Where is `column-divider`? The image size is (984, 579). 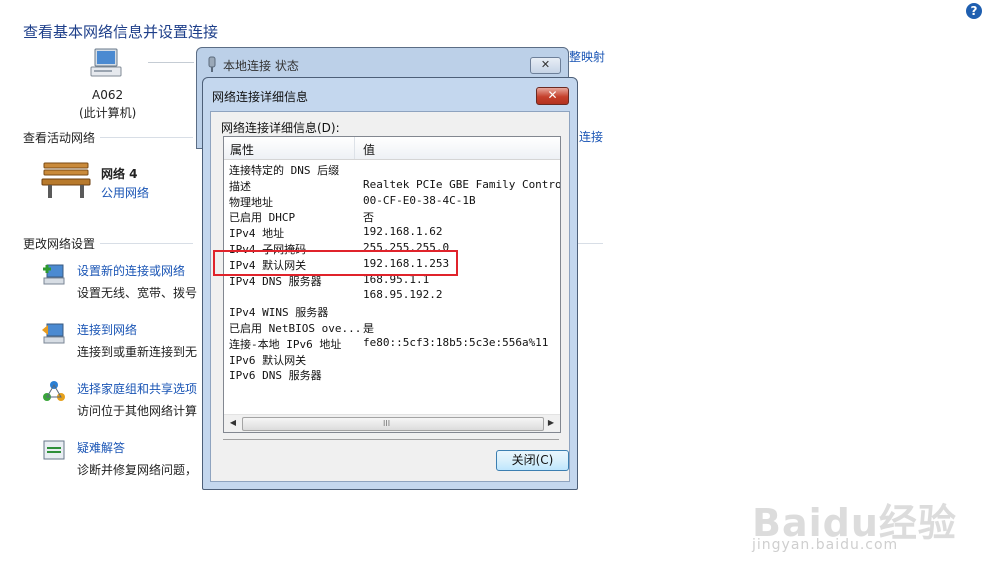
column-divider is located at coordinates (354, 148).